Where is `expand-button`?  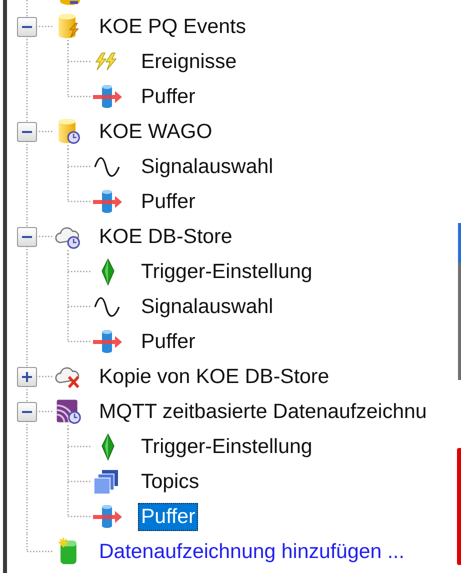 expand-button is located at coordinates (27, 376).